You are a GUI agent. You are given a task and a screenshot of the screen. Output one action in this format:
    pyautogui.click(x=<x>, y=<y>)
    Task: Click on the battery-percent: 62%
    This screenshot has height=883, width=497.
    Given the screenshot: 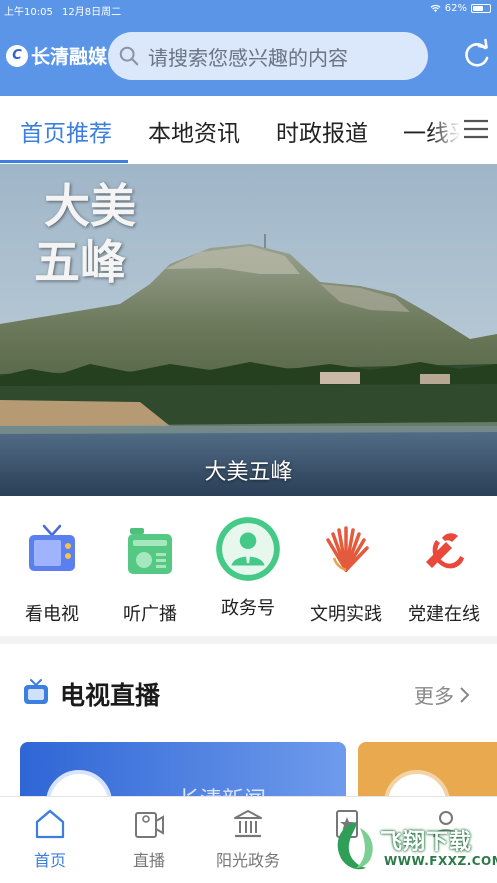 What is the action you would take?
    pyautogui.click(x=455, y=8)
    